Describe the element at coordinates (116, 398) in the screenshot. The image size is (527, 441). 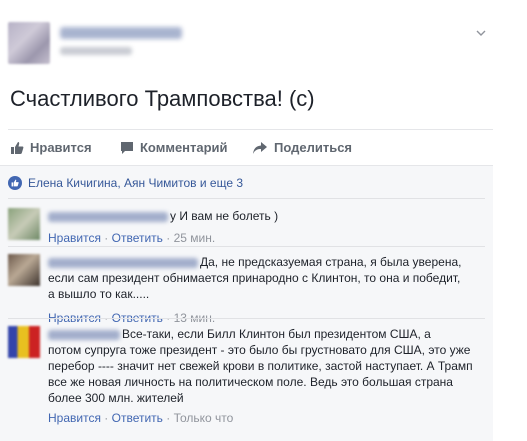
I see `comment-text: более 300 млн. жителей` at that location.